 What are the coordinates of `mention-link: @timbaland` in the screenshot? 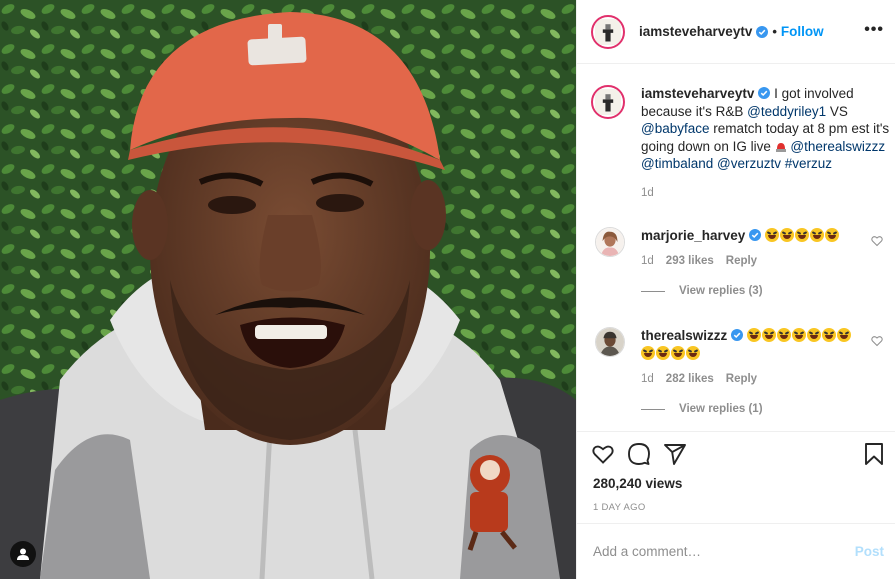 It's located at (677, 163).